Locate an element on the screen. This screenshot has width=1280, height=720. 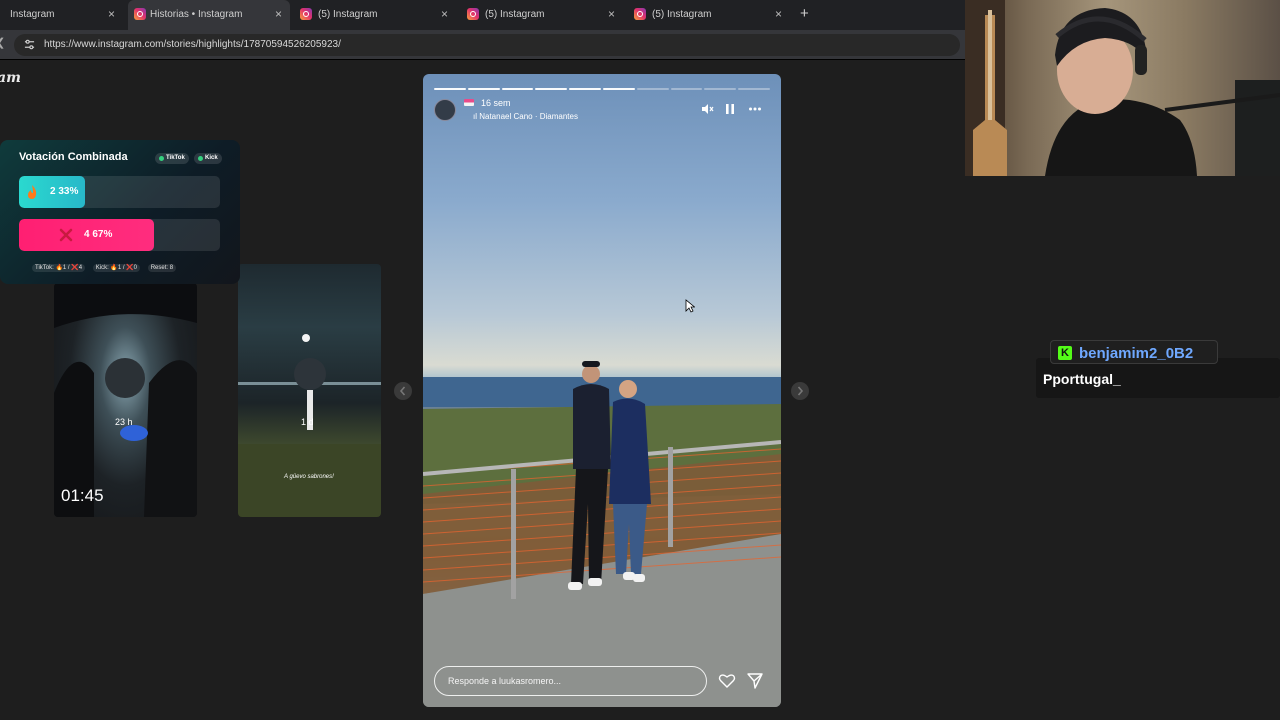
instagram-logo-fragment: am is located at coordinates (10, 78).